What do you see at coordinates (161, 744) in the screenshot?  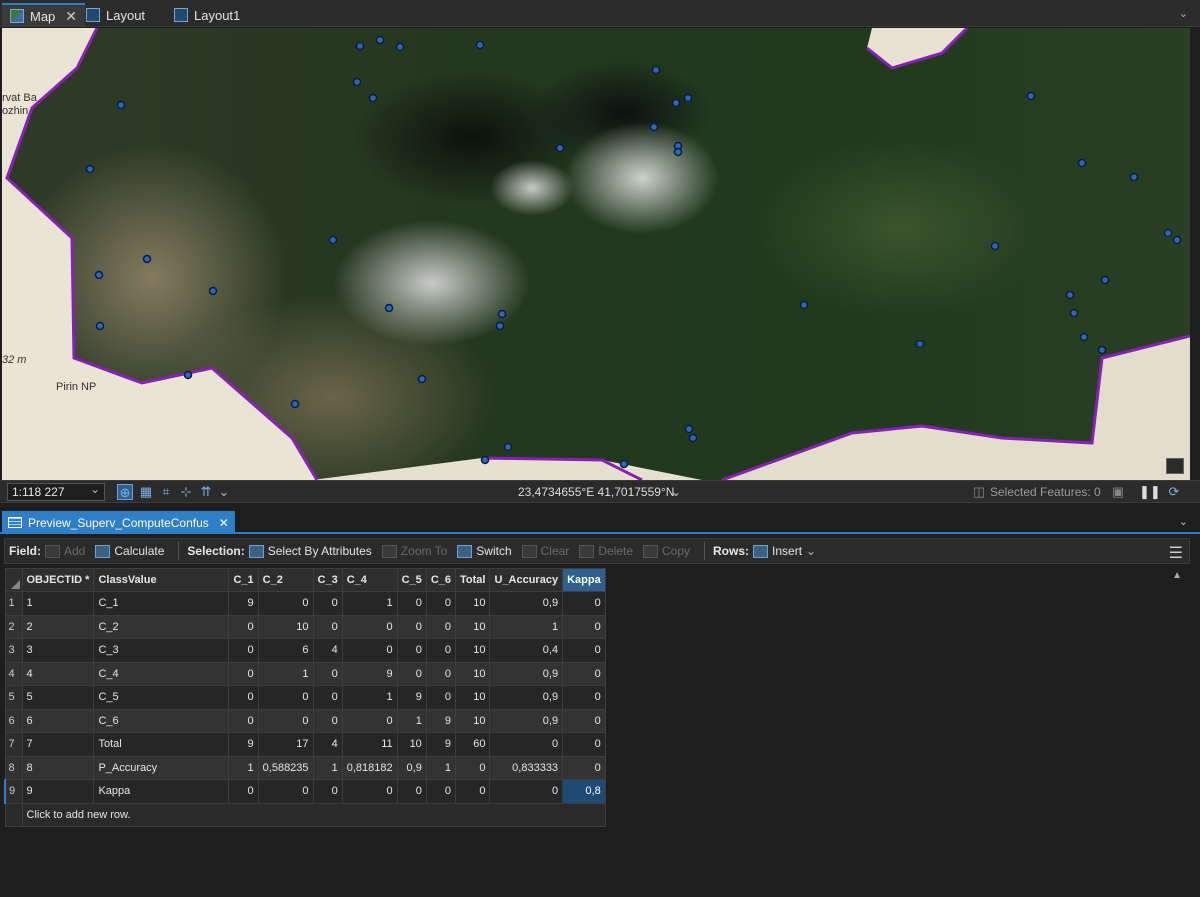 I see `table-cell: Total` at bounding box center [161, 744].